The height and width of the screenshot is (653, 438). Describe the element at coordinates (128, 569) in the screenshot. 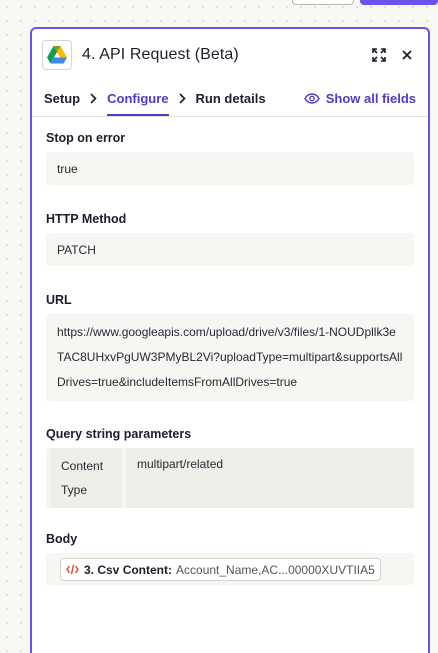

I see `pill-step-label: 3. Csv Content:` at that location.